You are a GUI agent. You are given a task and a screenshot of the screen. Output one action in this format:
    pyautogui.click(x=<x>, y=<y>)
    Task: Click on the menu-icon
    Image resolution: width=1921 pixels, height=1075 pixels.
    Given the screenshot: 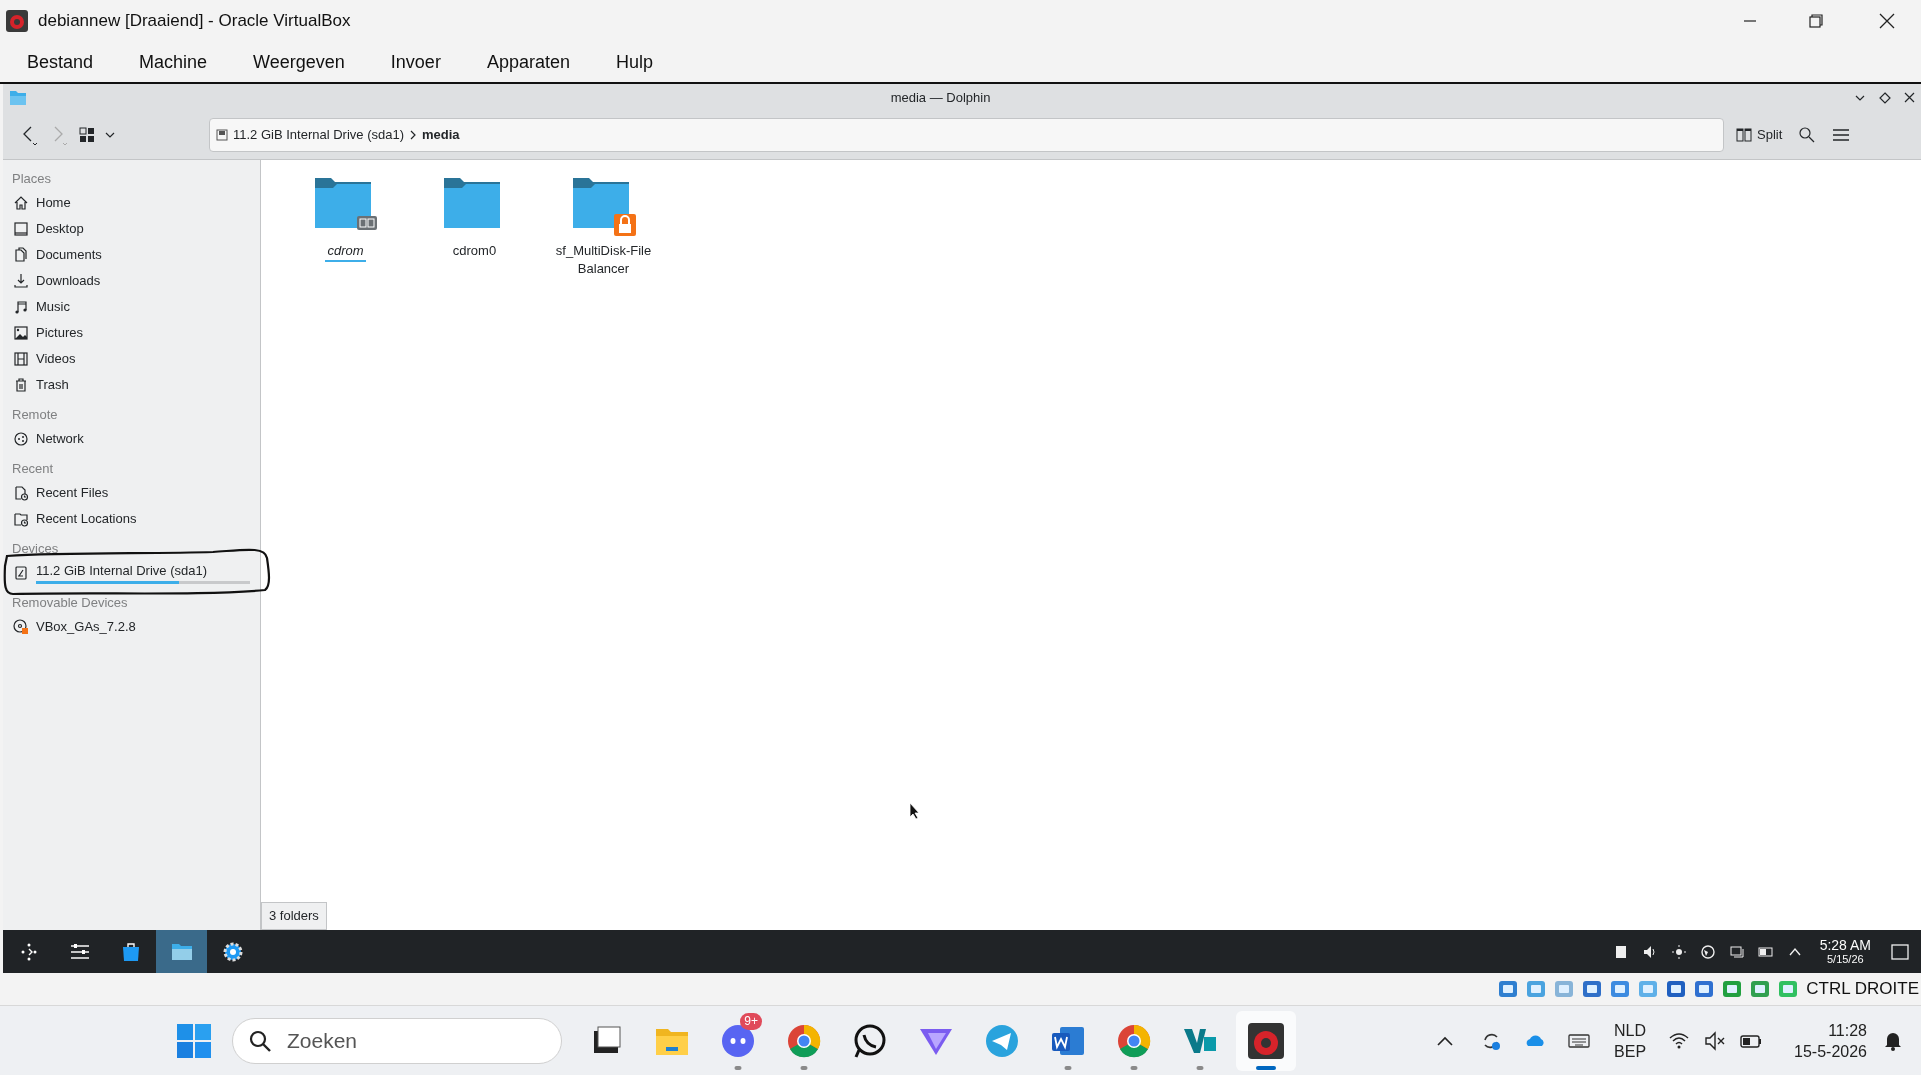 What is the action you would take?
    pyautogui.click(x=1841, y=135)
    